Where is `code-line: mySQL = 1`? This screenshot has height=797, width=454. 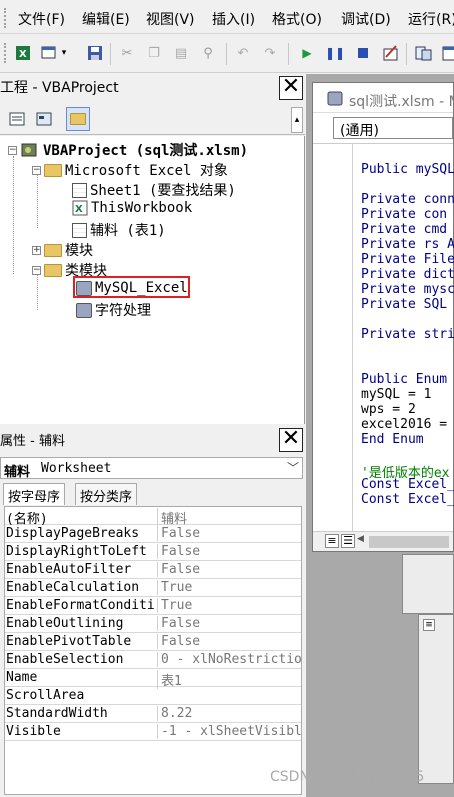 code-line: mySQL = 1 is located at coordinates (396, 394).